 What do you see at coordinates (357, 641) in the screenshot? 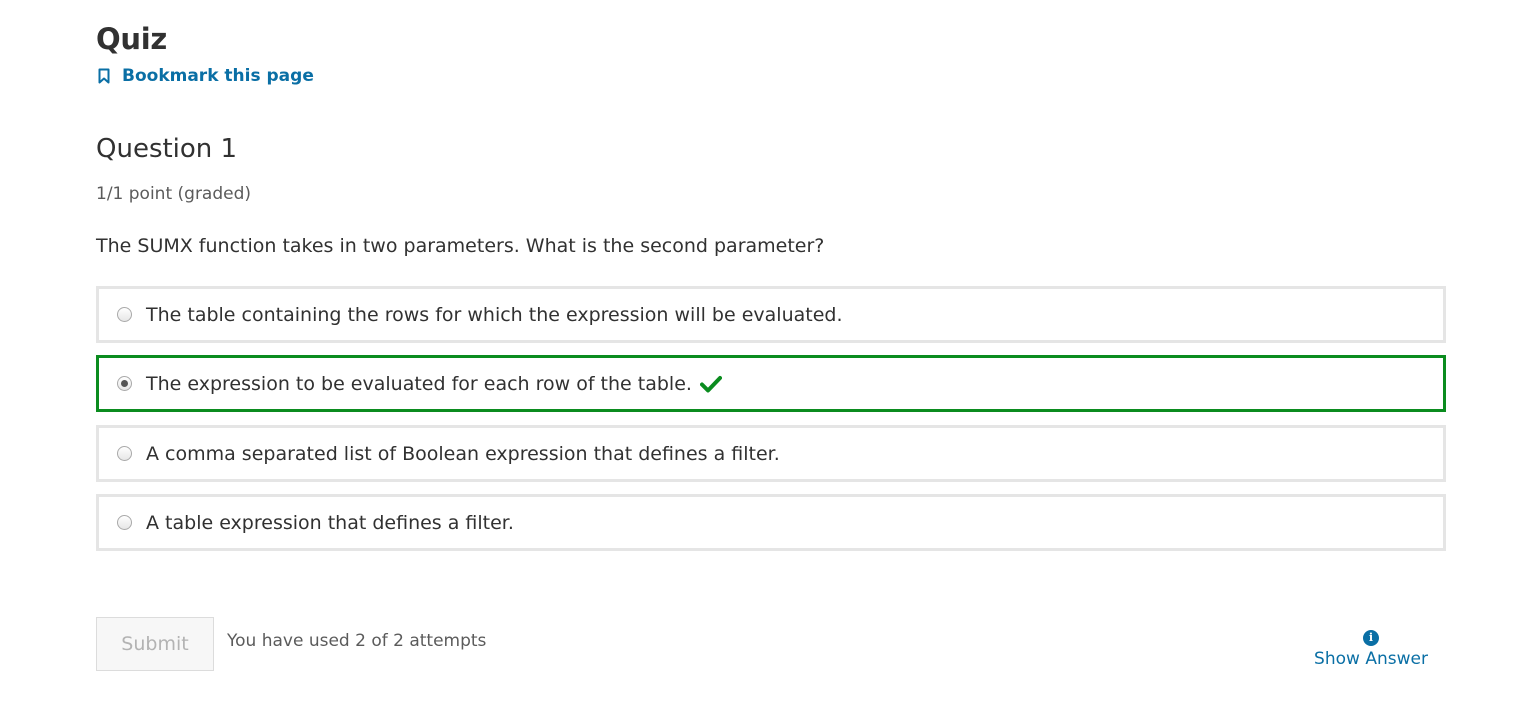
I see `attempts-text: You have used 2 of 2 attempts` at bounding box center [357, 641].